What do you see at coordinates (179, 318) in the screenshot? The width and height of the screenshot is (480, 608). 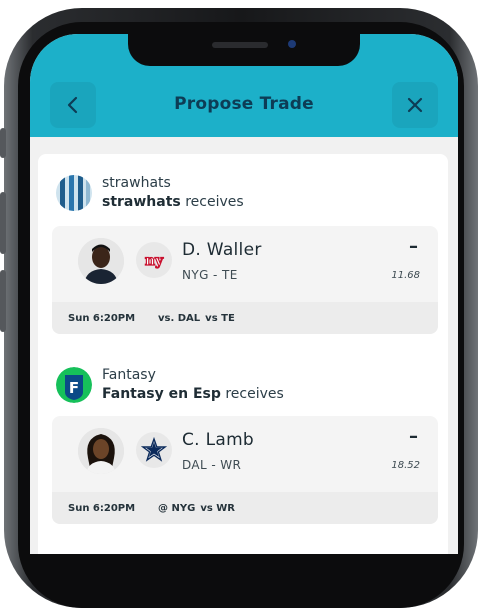 I see `matchup: vs. DAL` at bounding box center [179, 318].